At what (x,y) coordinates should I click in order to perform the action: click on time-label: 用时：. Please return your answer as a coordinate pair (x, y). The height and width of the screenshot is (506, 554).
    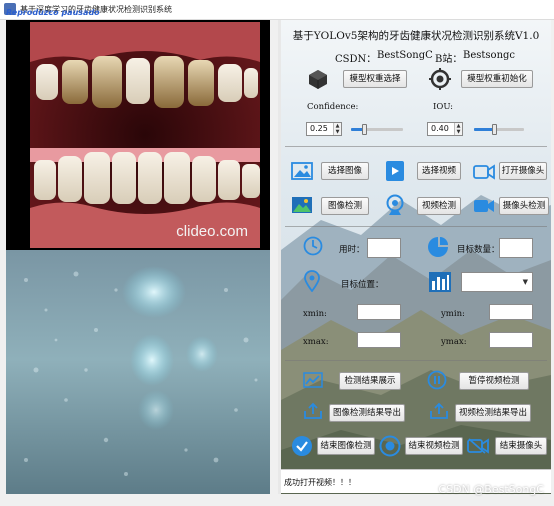
    Looking at the image, I should click on (352, 250).